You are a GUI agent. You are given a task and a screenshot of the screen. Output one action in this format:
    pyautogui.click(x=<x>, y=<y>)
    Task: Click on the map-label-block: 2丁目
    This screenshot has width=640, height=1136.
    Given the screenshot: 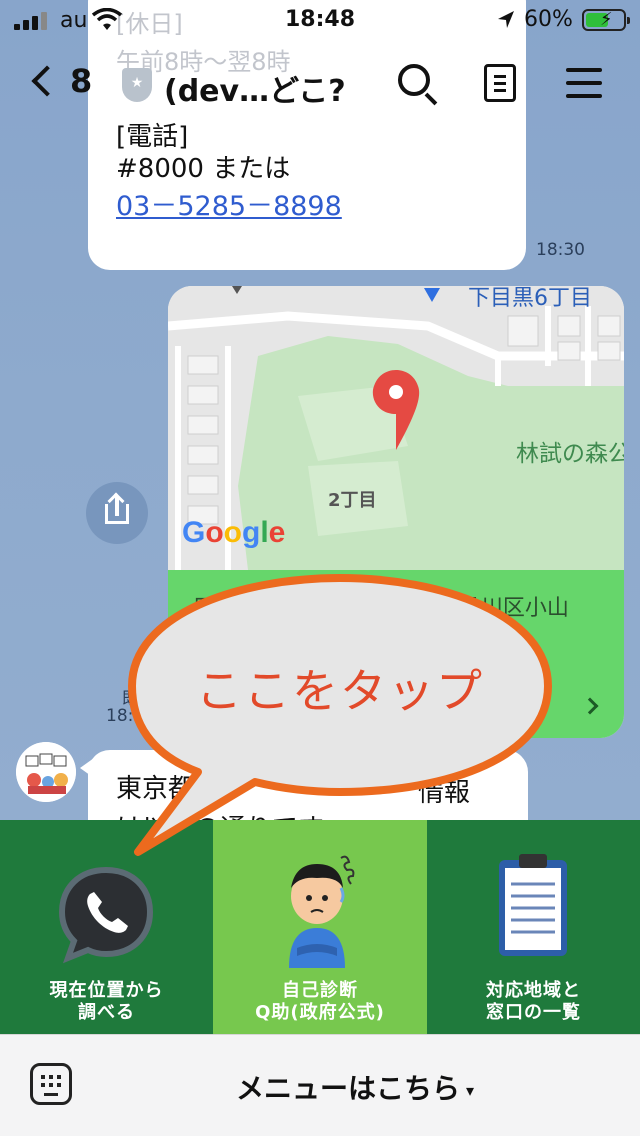 What is the action you would take?
    pyautogui.click(x=352, y=500)
    